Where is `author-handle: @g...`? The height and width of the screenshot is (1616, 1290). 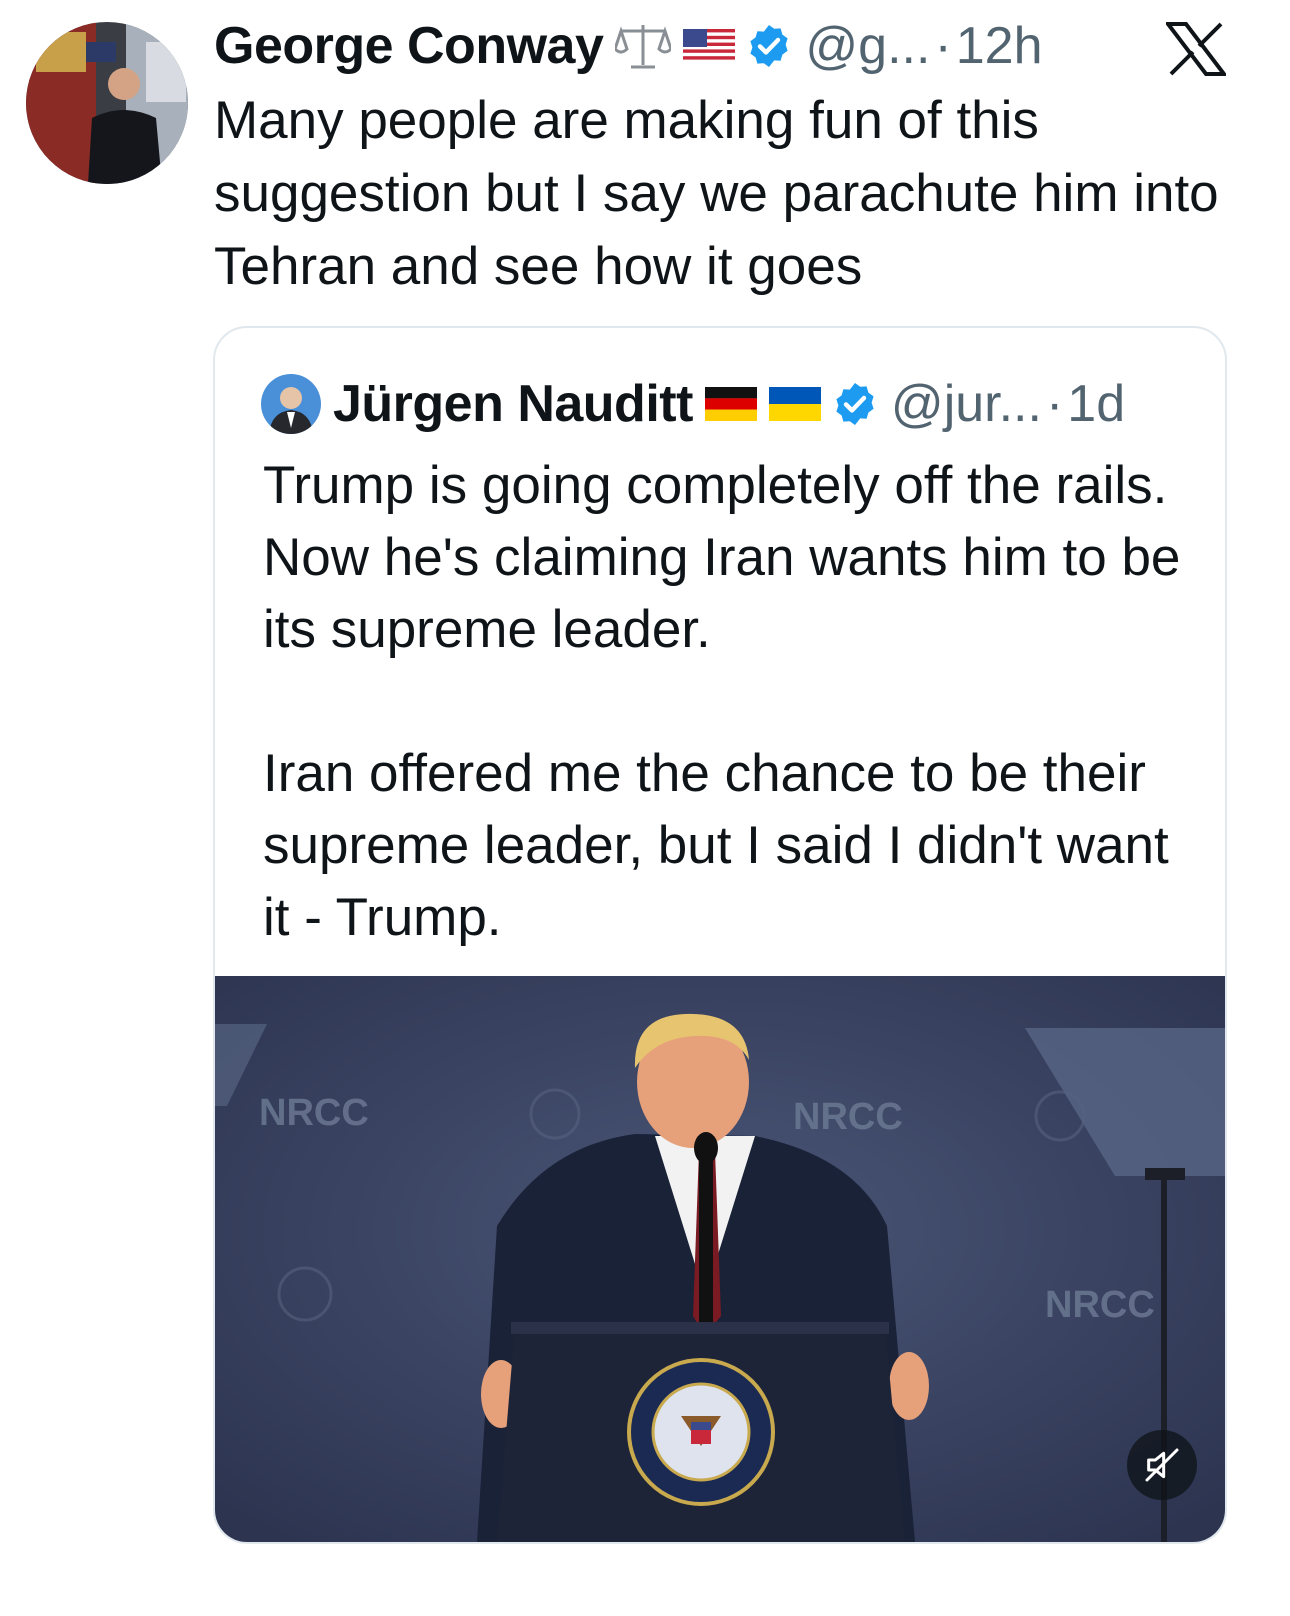
author-handle: @g... is located at coordinates (867, 46).